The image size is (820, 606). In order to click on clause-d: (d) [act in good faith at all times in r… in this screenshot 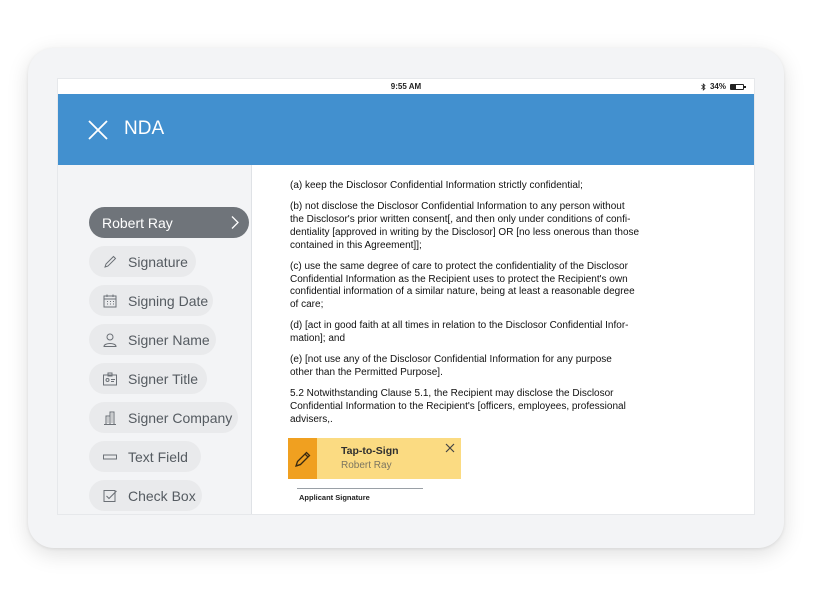, I will do `click(459, 332)`.